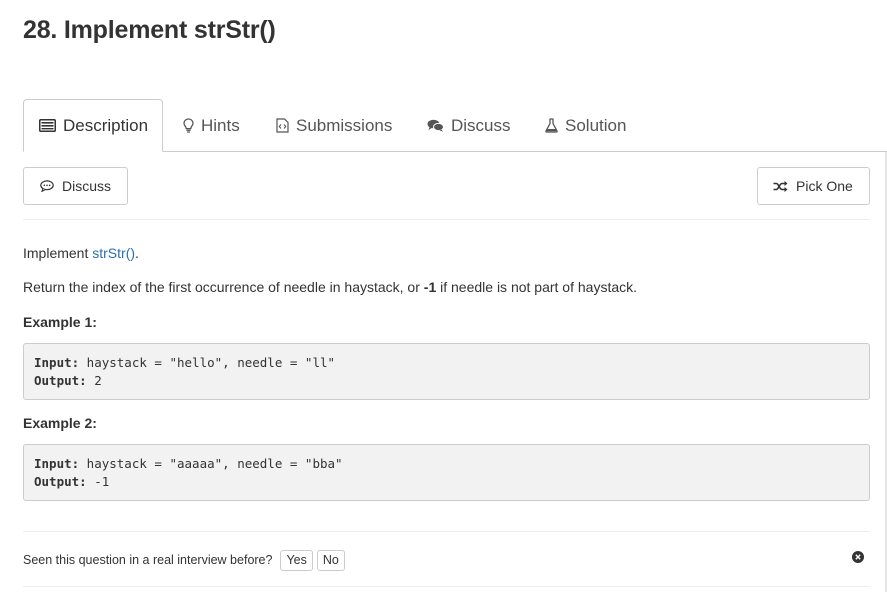 The height and width of the screenshot is (592, 887). I want to click on intro-suffix: ., so click(137, 253).